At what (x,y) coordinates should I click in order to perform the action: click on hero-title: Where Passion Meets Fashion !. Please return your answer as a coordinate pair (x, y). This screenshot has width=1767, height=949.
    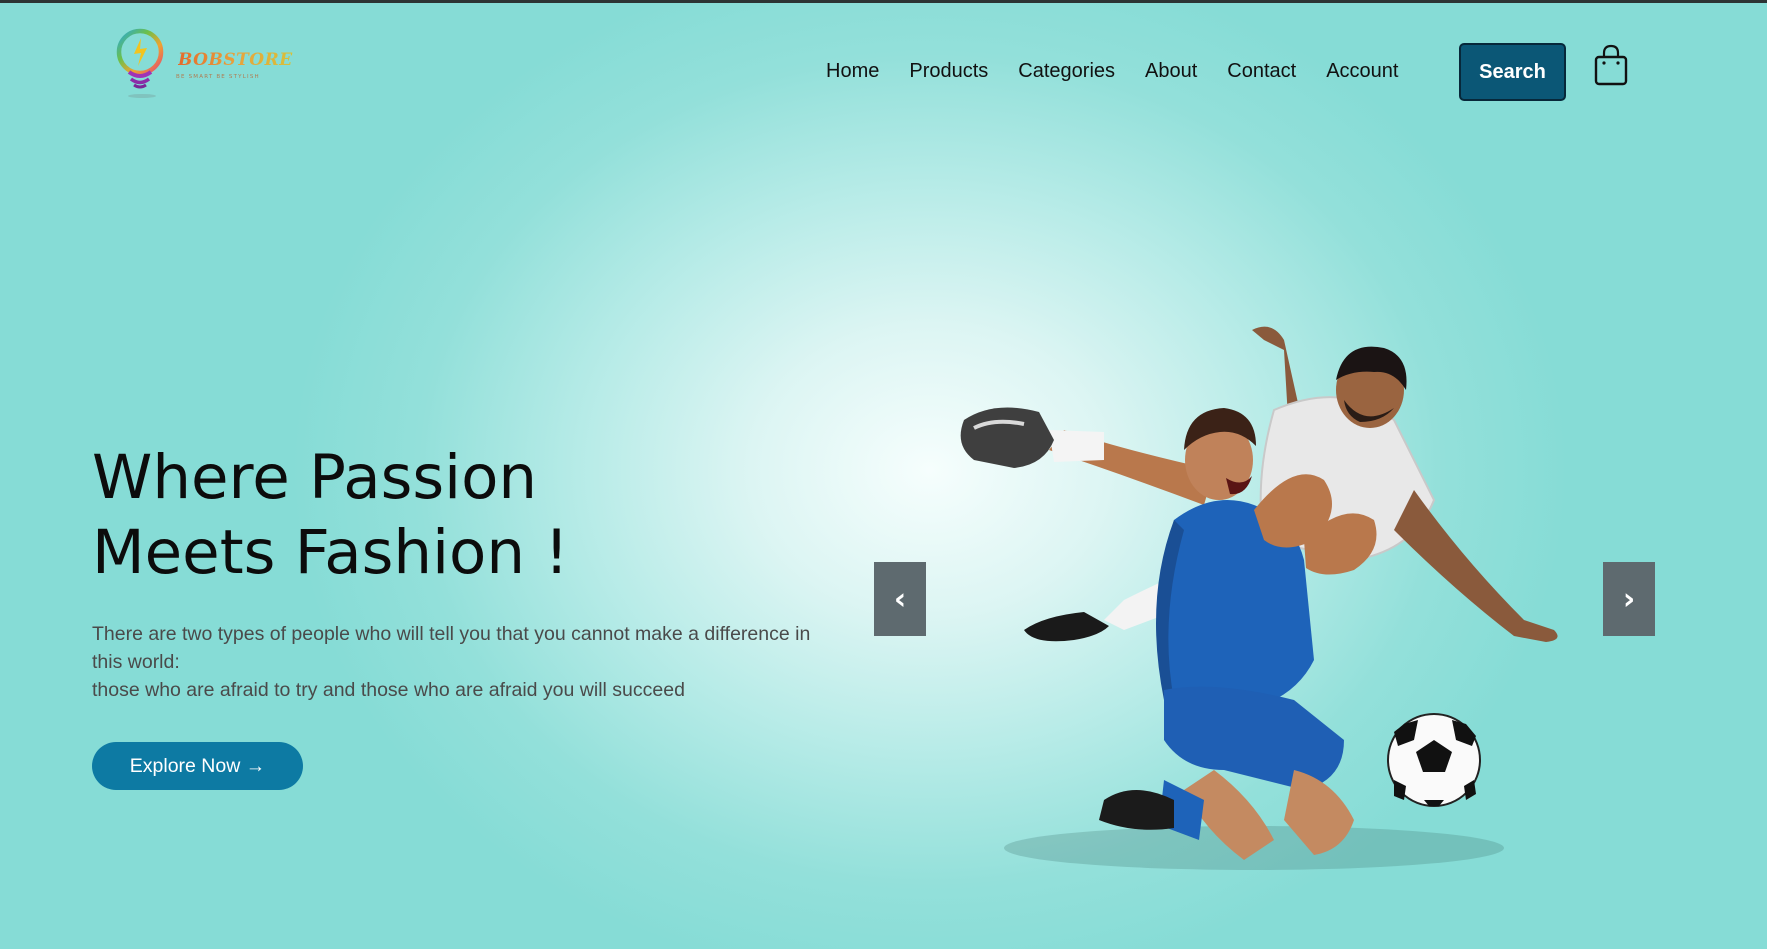
    Looking at the image, I should click on (412, 515).